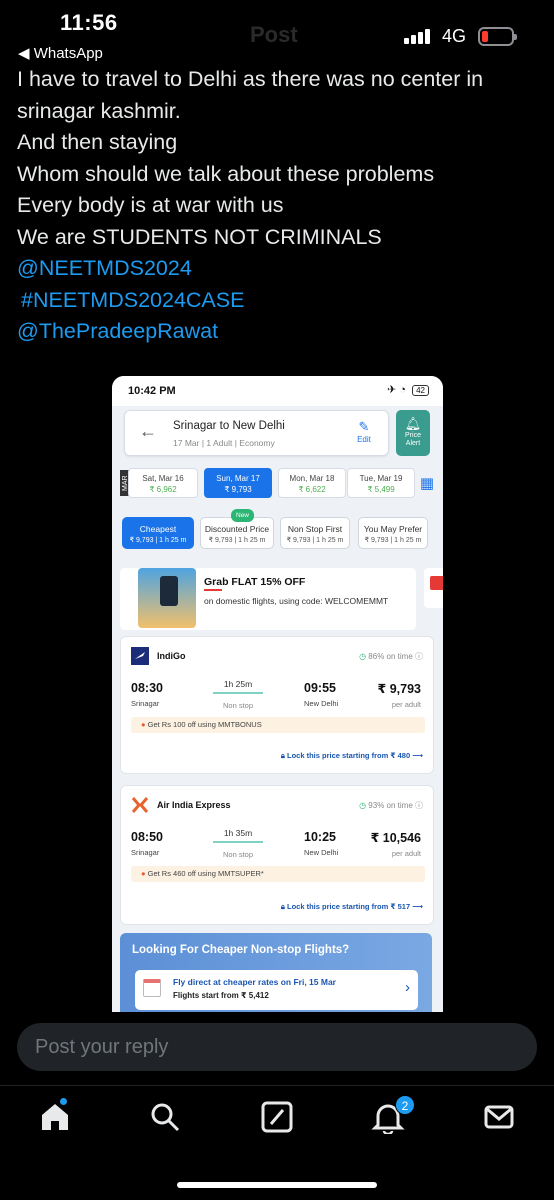 The width and height of the screenshot is (554, 1200). Describe the element at coordinates (224, 443) in the screenshot. I see `route-subtitle: 17 Mar | 1 Adult | Economy` at that location.